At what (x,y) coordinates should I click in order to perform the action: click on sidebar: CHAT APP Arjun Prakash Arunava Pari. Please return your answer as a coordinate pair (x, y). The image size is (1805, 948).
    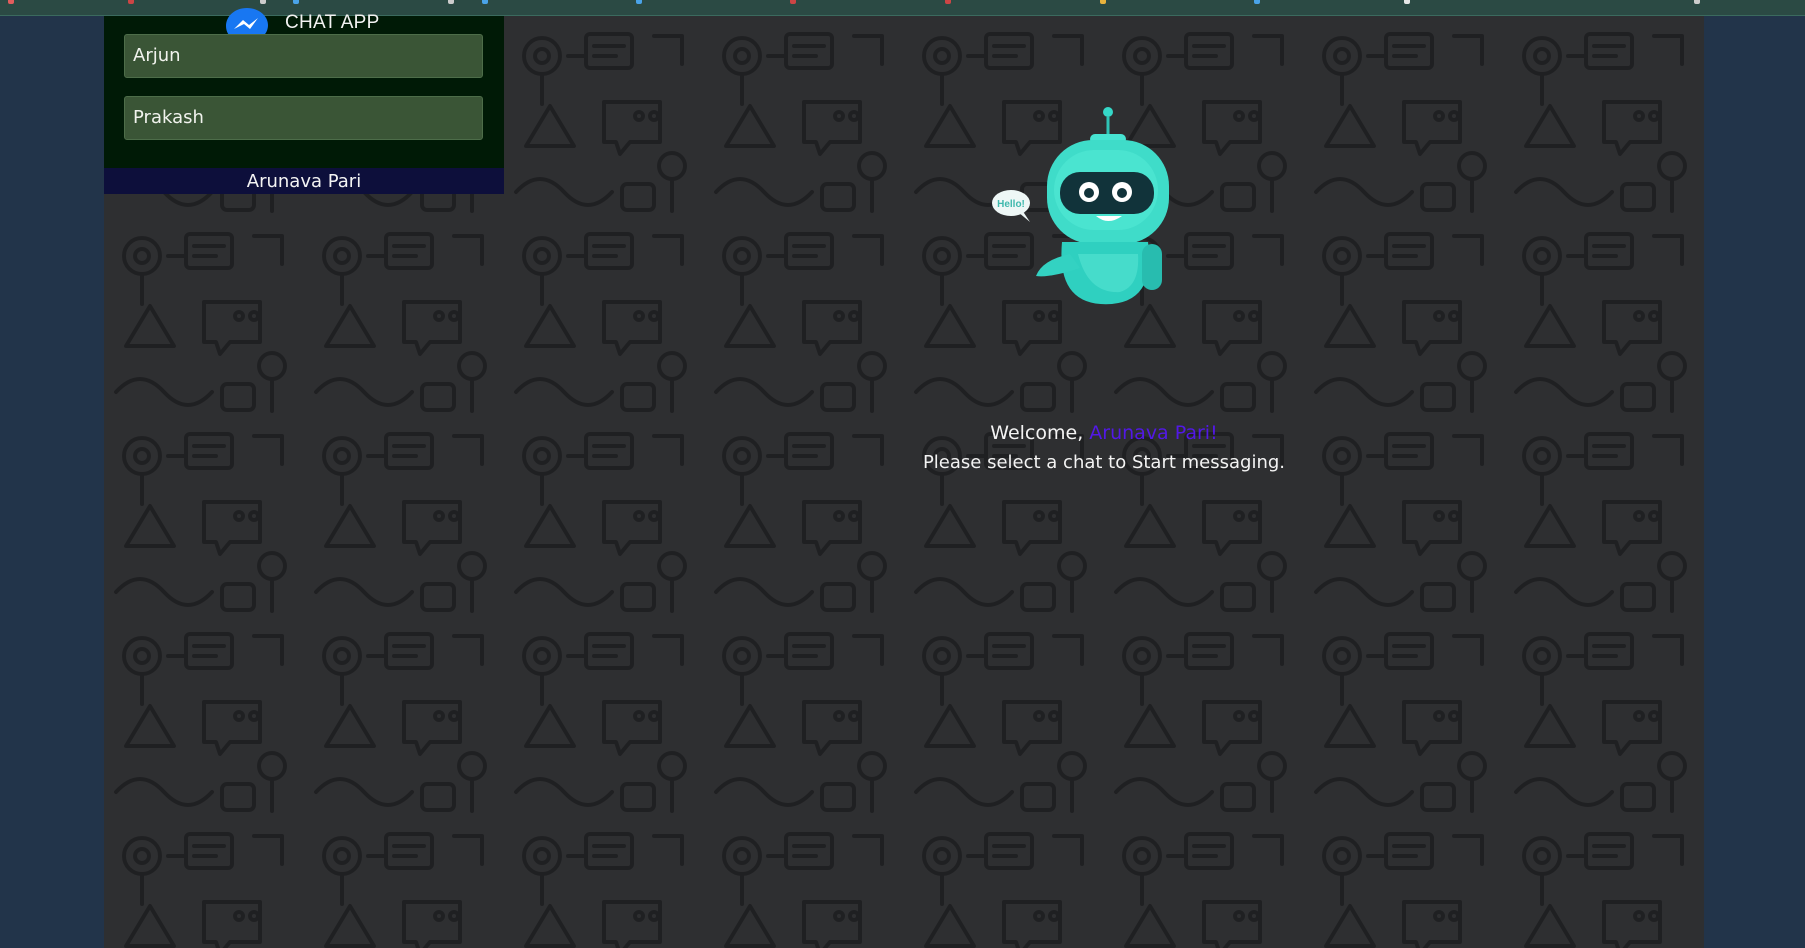
    Looking at the image, I should click on (304, 101).